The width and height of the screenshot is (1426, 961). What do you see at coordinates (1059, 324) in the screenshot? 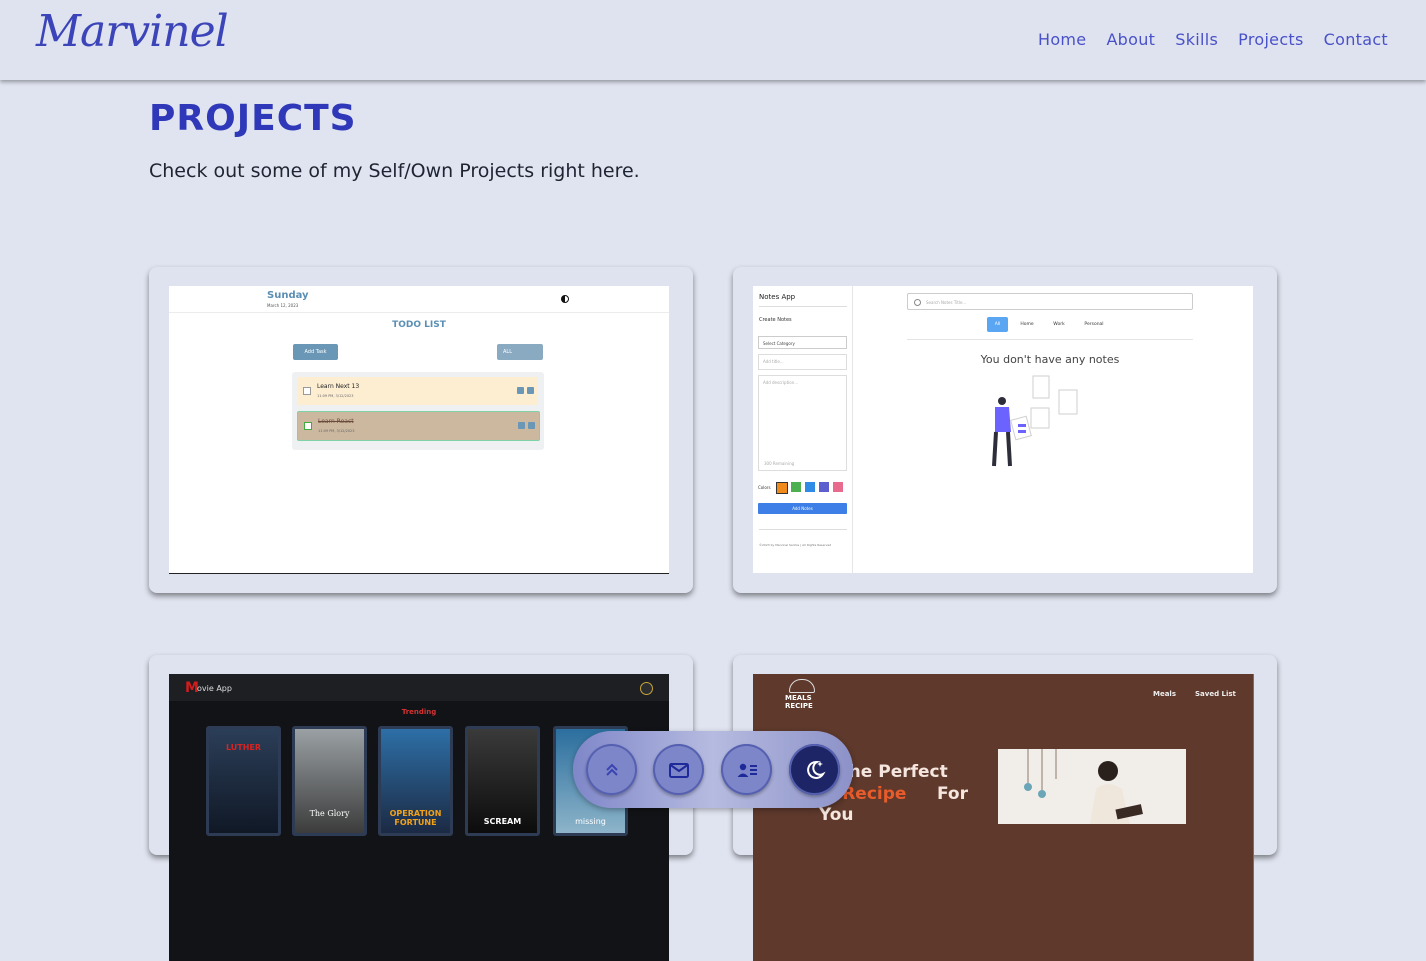
I see `tab-work: Work` at bounding box center [1059, 324].